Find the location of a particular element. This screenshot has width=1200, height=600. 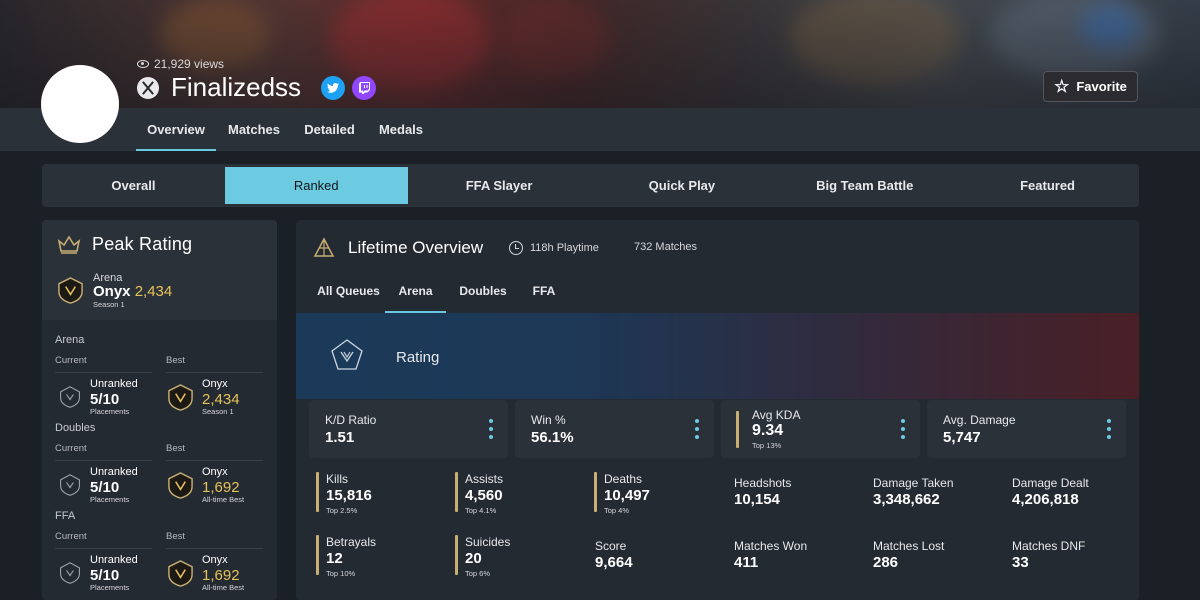

tab-medals: Medals is located at coordinates (401, 129).